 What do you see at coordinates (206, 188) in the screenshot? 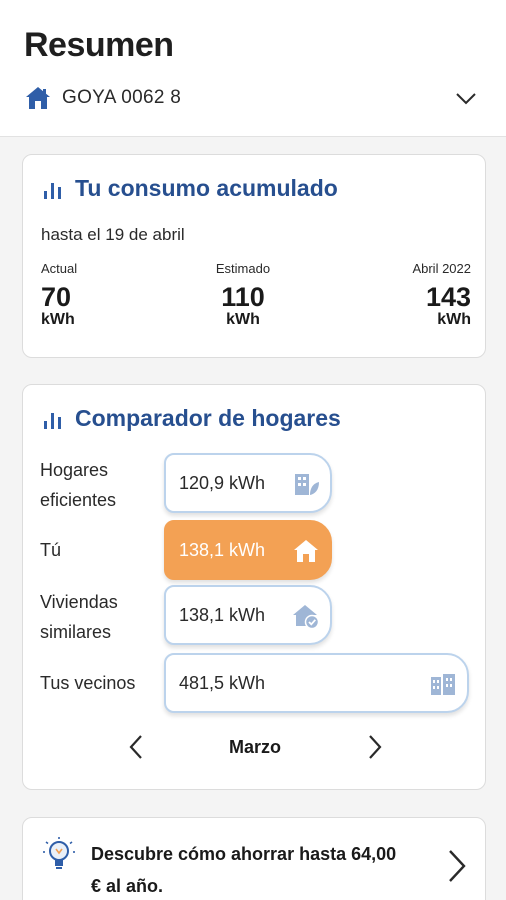
I see `consumption-title-text: Tu consumo acumulado` at bounding box center [206, 188].